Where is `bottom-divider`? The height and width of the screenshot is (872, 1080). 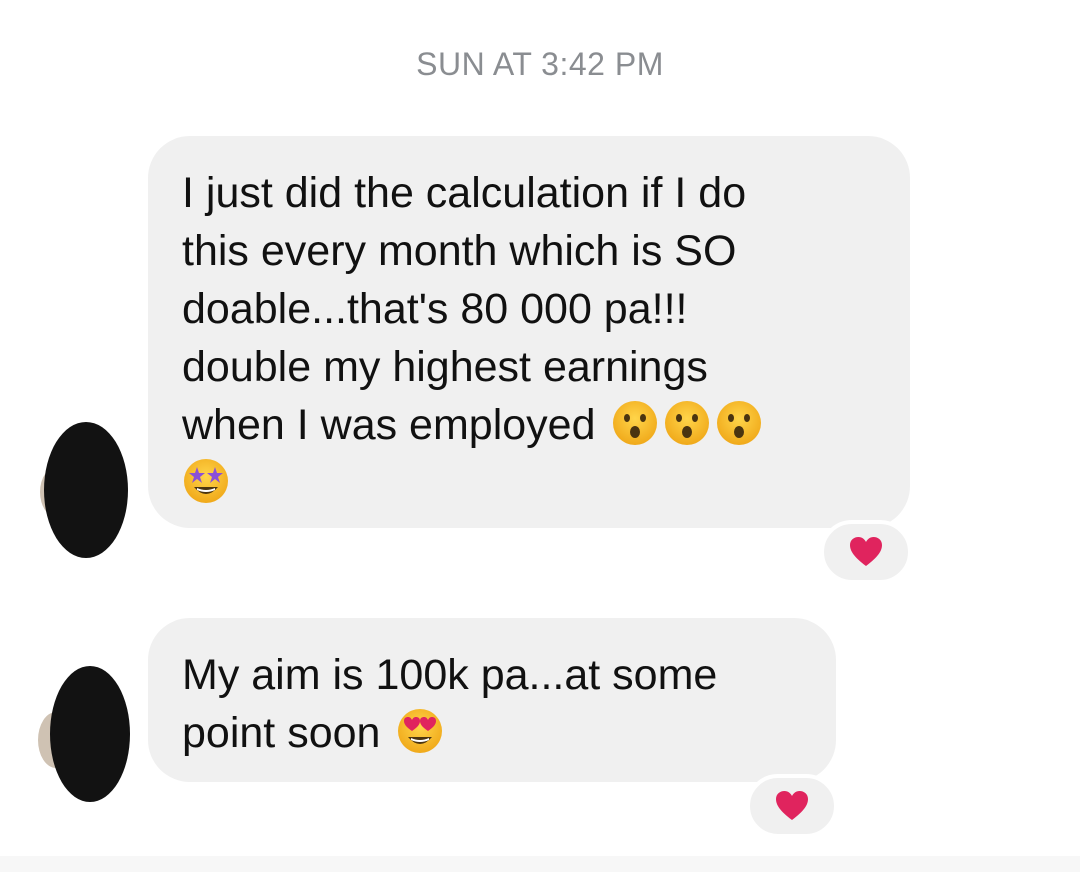
bottom-divider is located at coordinates (540, 864).